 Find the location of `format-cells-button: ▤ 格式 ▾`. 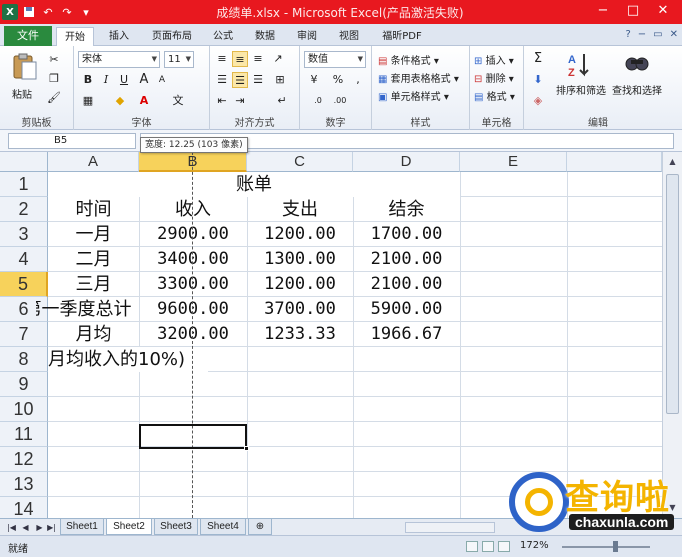

format-cells-button: ▤ 格式 ▾ is located at coordinates (494, 95).